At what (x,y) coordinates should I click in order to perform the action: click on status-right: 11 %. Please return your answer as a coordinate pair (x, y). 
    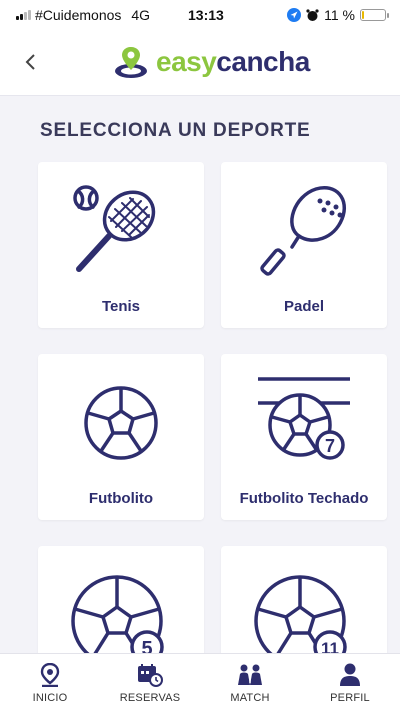
    Looking at the image, I should click on (338, 15).